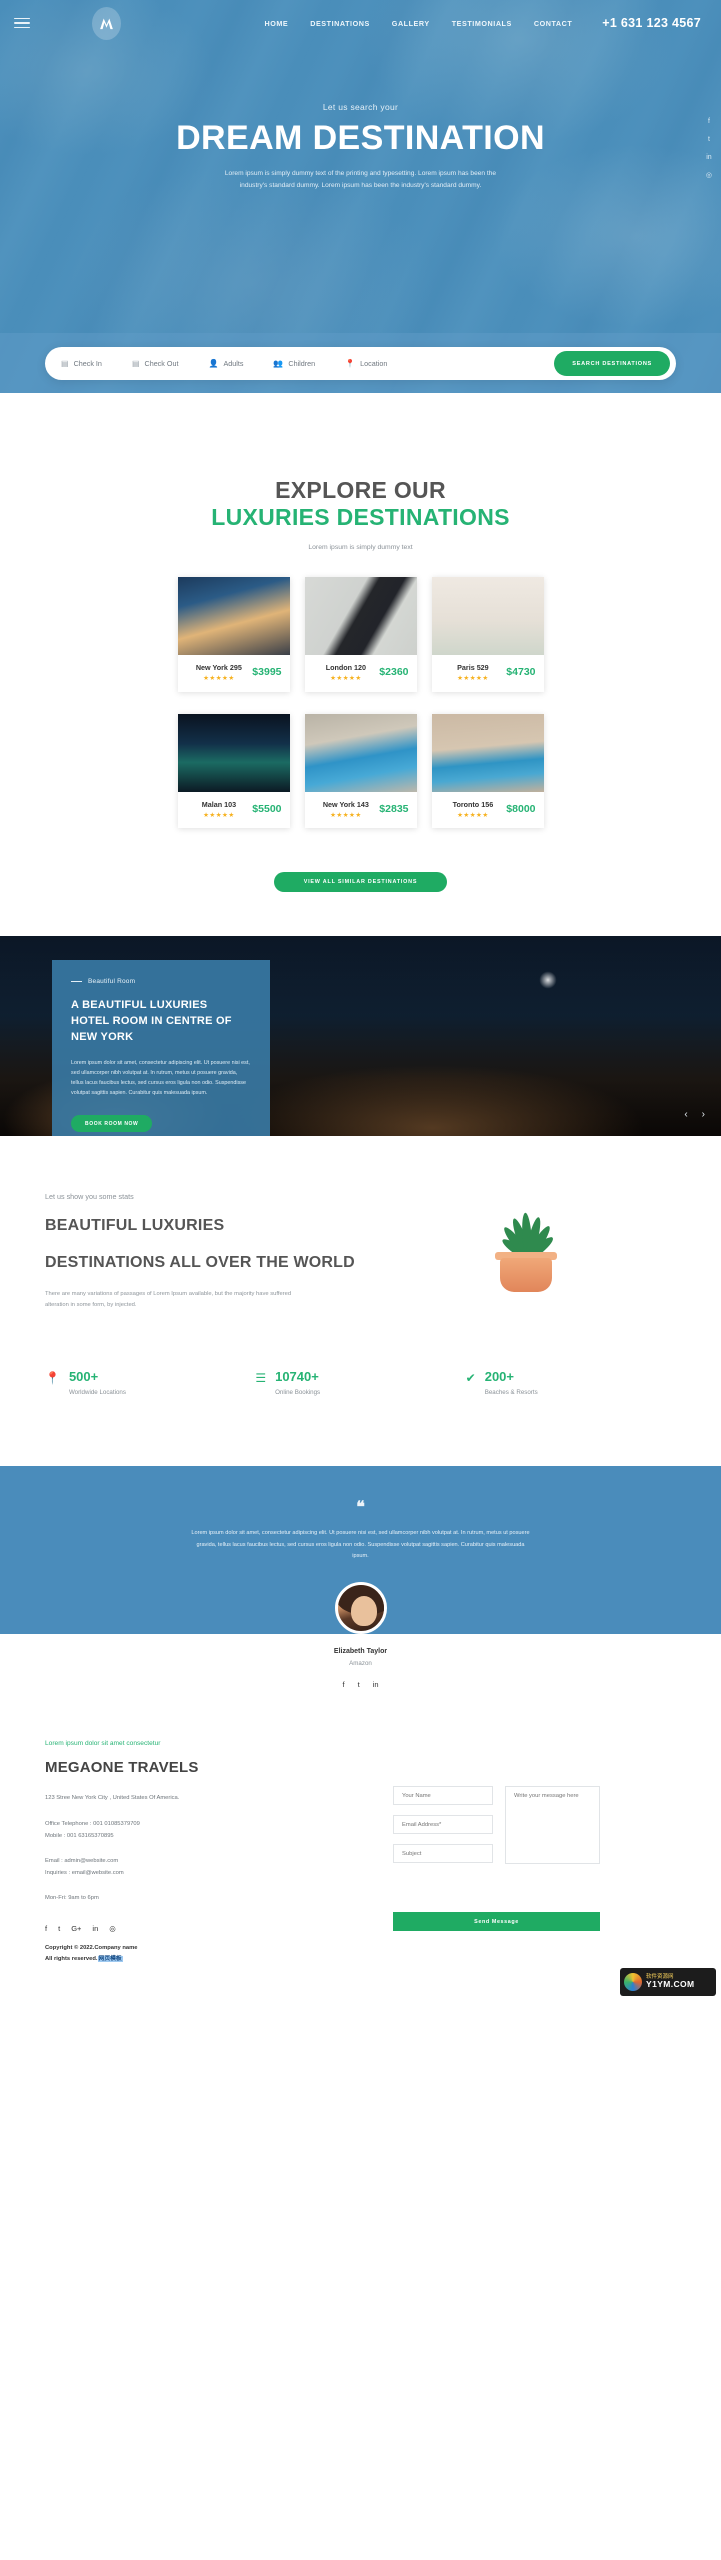  Describe the element at coordinates (411, 23) in the screenshot. I see `nav-link-gallery: GALLERY` at that location.